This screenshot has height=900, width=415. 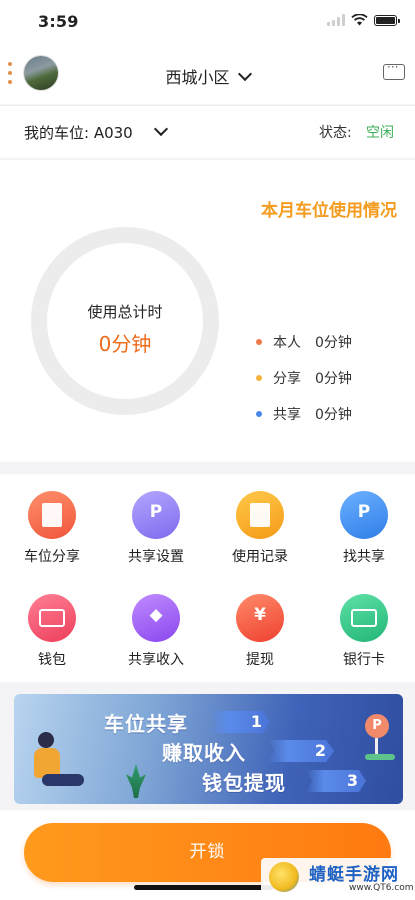 I want to click on legend-name: 本人, so click(x=287, y=343).